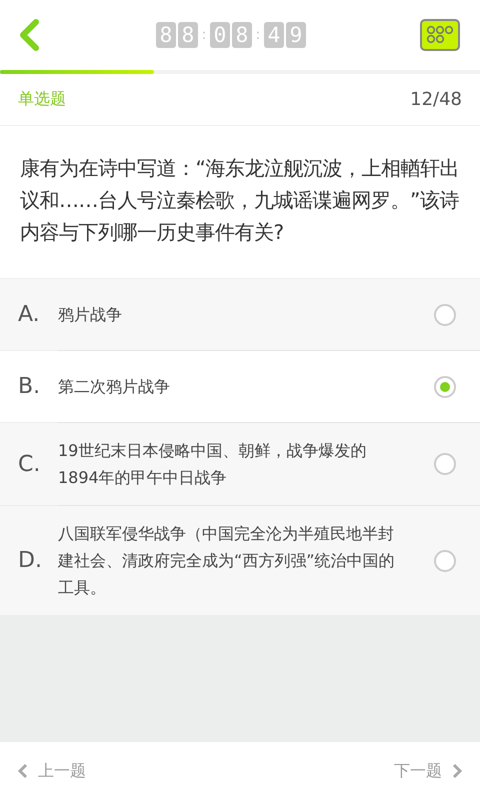 The width and height of the screenshot is (480, 800). I want to click on option-letter: C., so click(30, 464).